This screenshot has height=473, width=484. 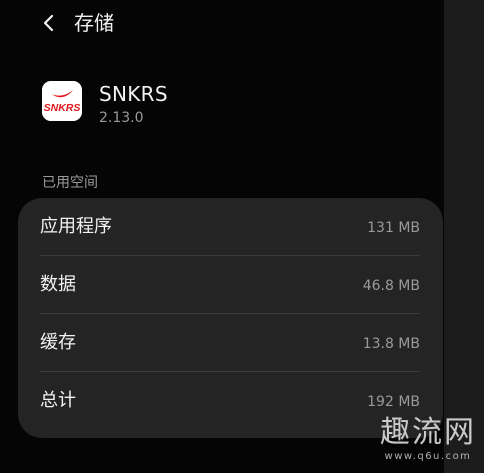 What do you see at coordinates (94, 23) in the screenshot?
I see `page-title: 存储` at bounding box center [94, 23].